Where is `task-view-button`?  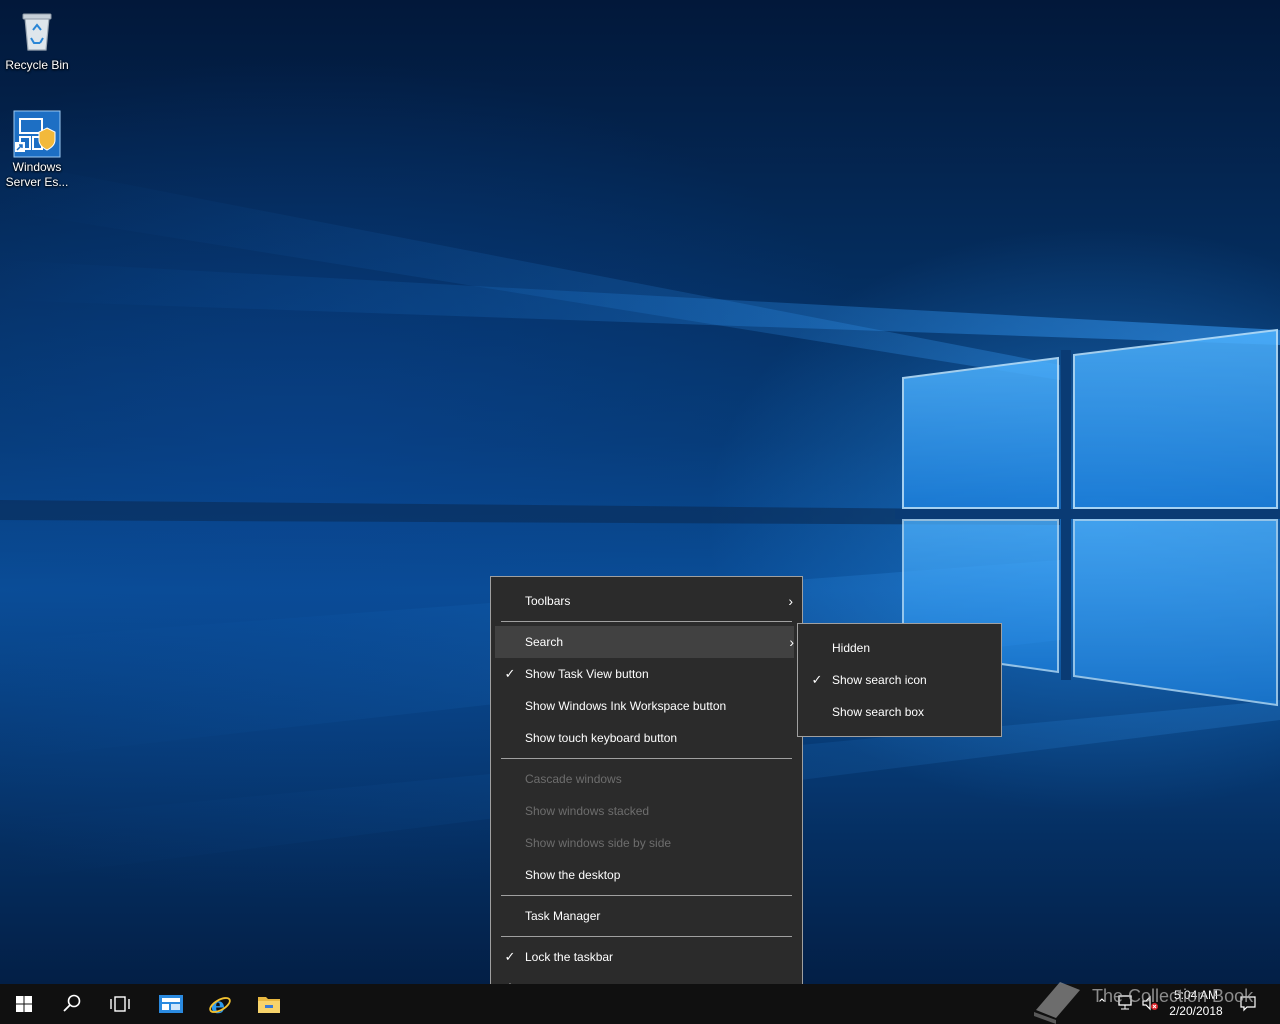
task-view-button is located at coordinates (120, 1004).